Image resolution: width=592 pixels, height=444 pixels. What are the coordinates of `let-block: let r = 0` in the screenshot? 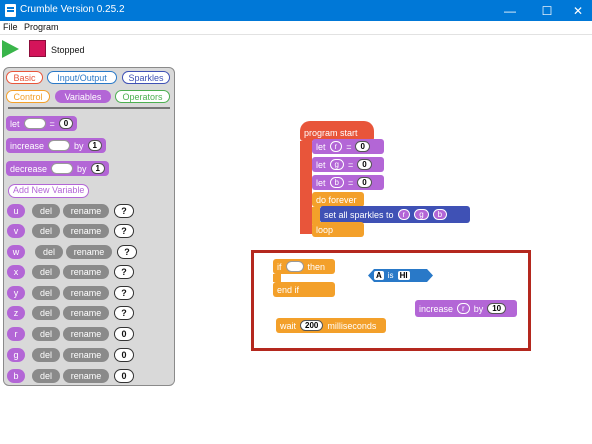 It's located at (348, 146).